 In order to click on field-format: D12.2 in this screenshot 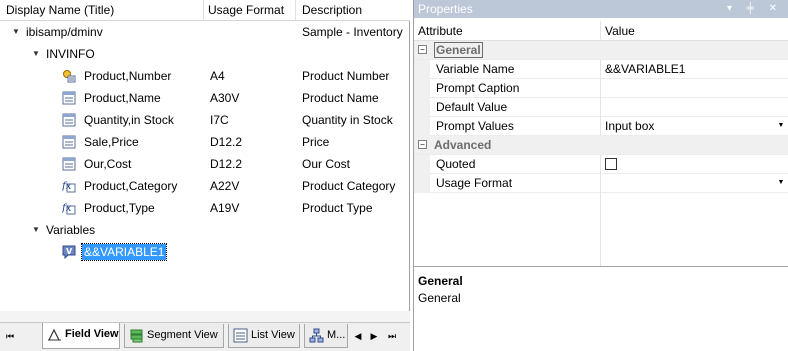, I will do `click(226, 164)`.